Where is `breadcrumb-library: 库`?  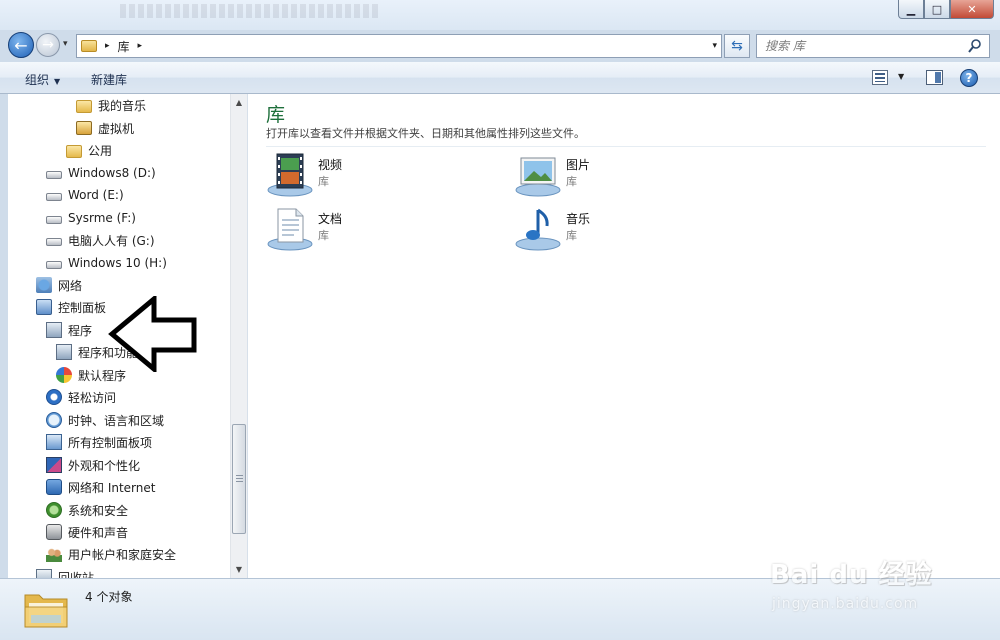
breadcrumb-library: 库 is located at coordinates (124, 46).